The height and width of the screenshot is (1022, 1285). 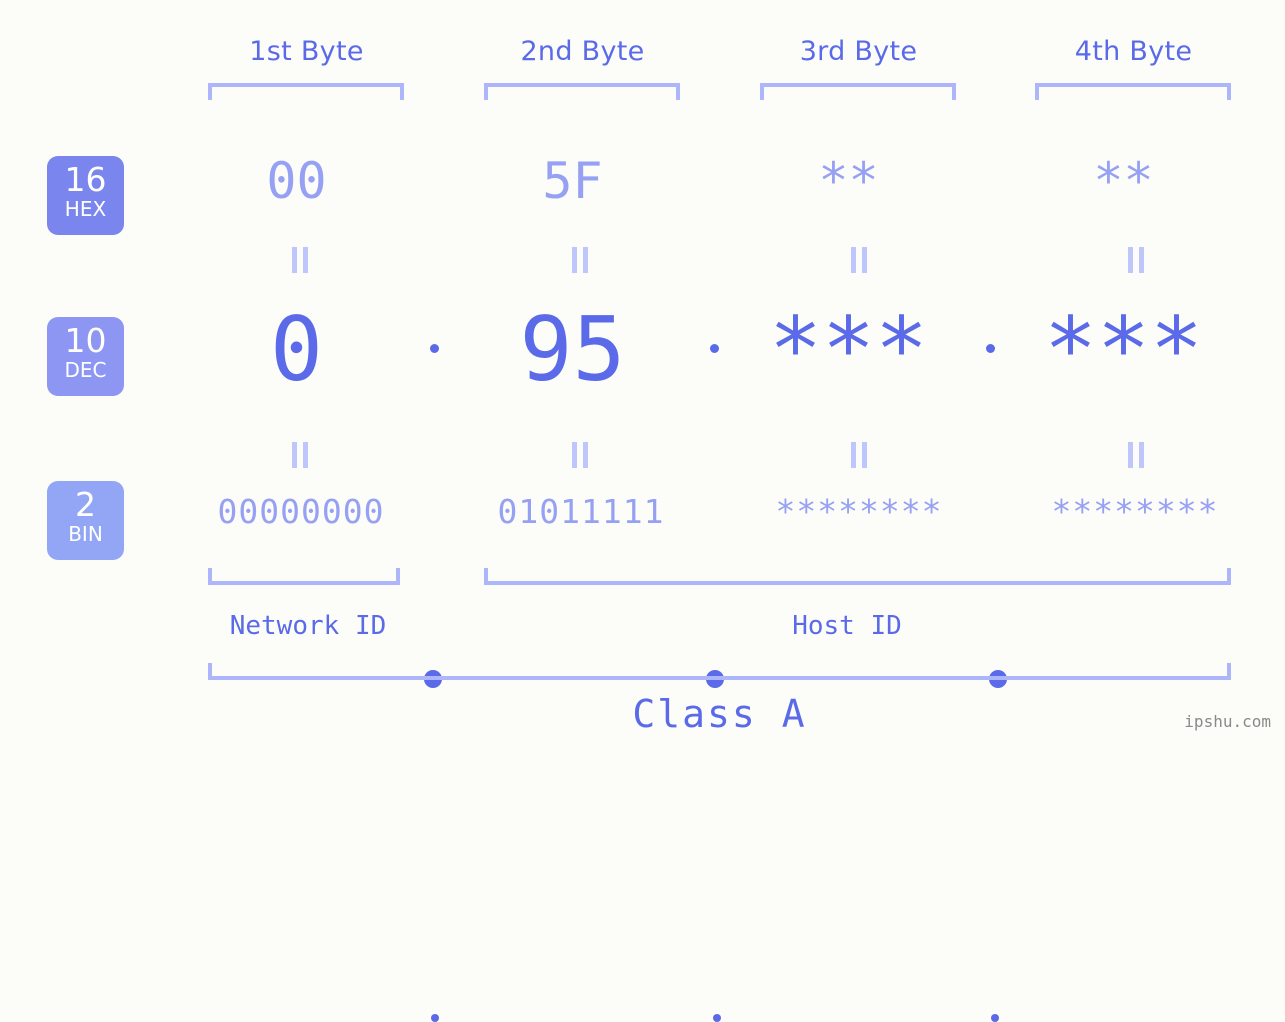 What do you see at coordinates (582, 51) in the screenshot?
I see `byte-header-2: 2nd Byte` at bounding box center [582, 51].